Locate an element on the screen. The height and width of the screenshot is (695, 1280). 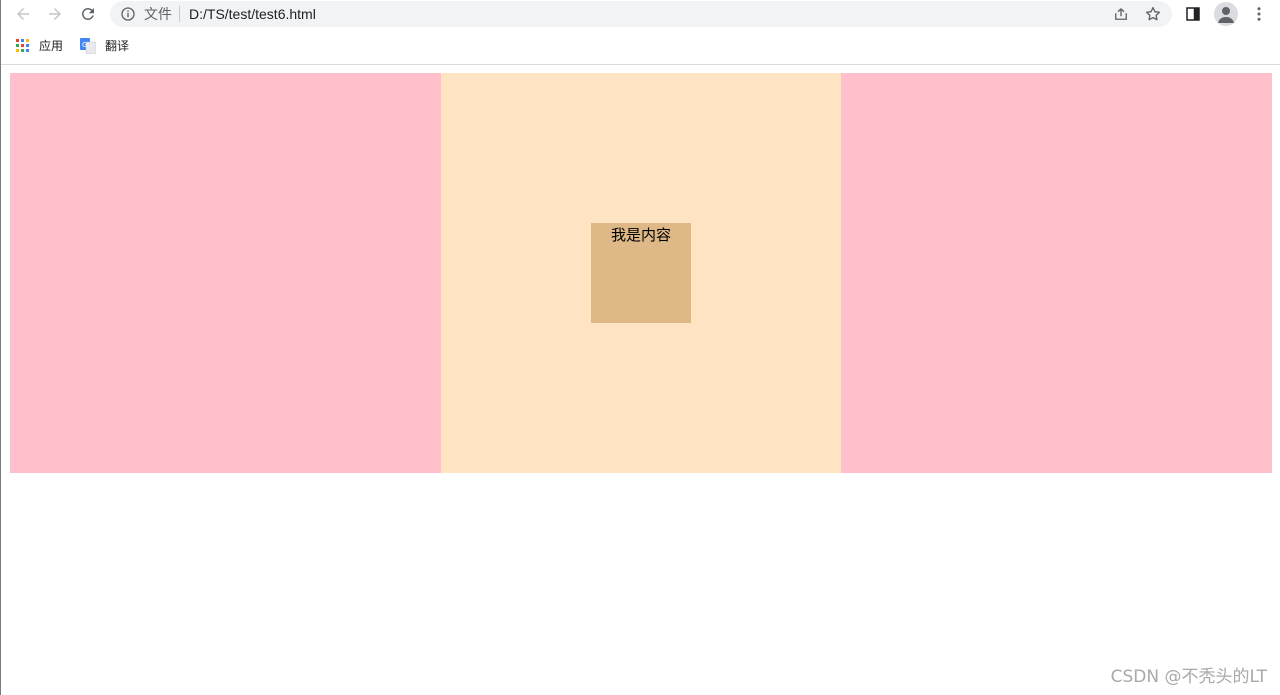
arrow-left-icon is located at coordinates (23, 14).